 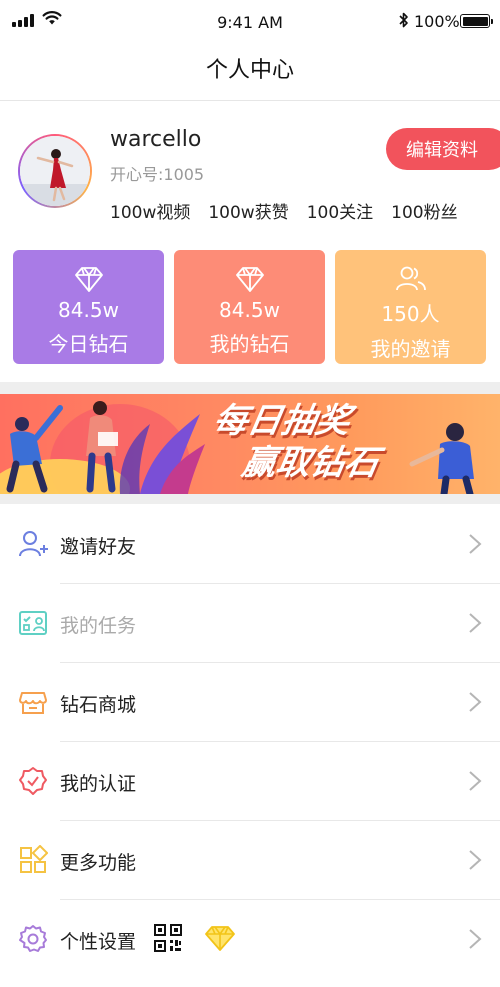 I want to click on header-divider, so click(x=250, y=100).